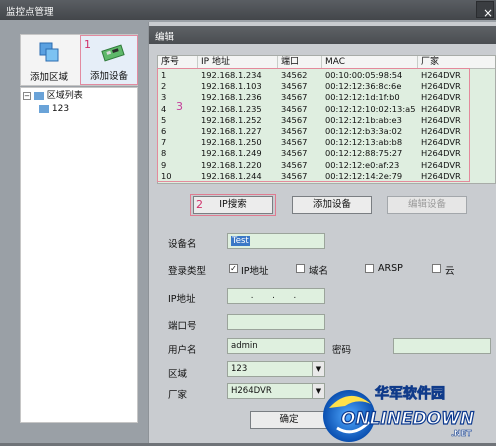 This screenshot has width=496, height=446. I want to click on device-name-label: 设备名, so click(182, 244).